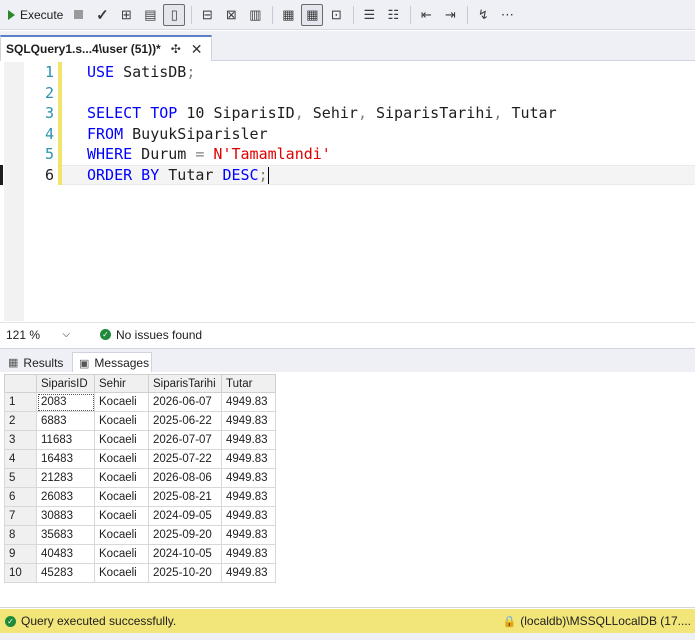 This screenshot has width=695, height=640. I want to click on plan-icon: ⊞, so click(126, 14).